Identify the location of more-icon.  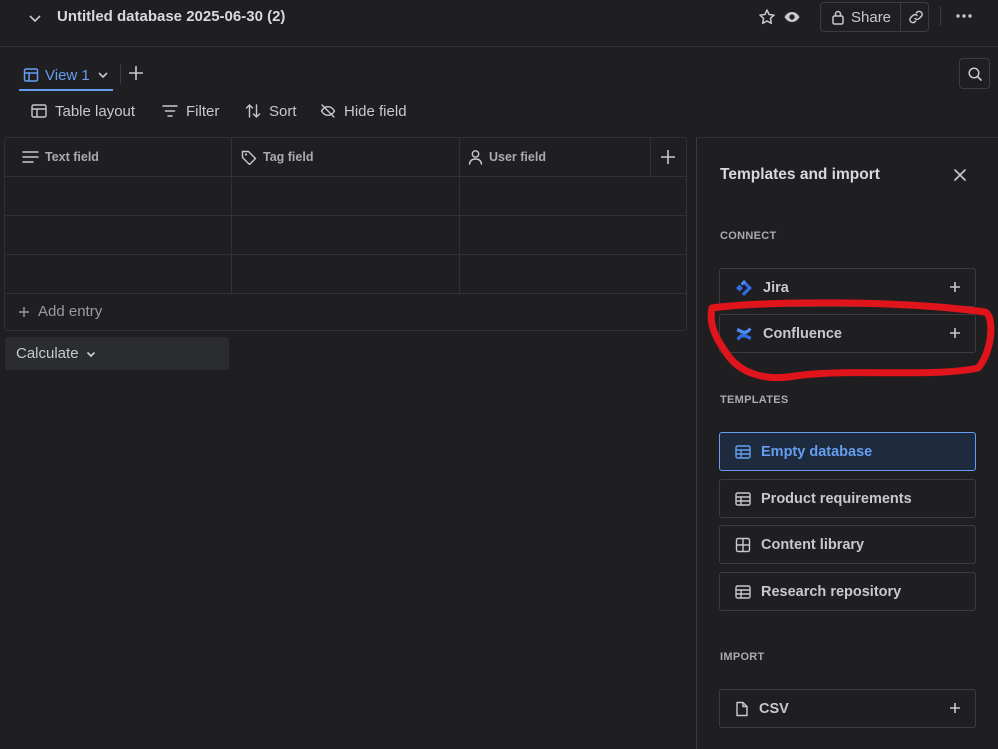
(964, 16).